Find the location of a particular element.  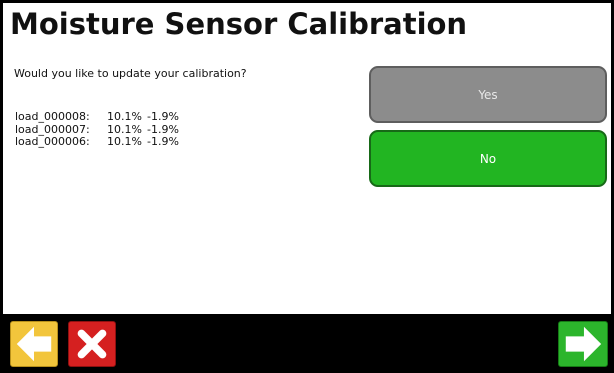

close-icon is located at coordinates (92, 344).